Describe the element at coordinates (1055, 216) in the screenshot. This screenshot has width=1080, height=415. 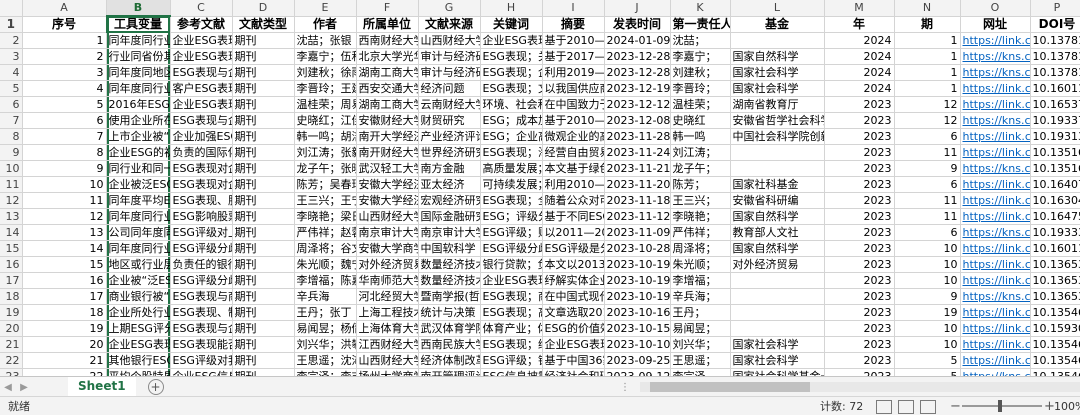
I see `cell: 10.16475/j.cn` at that location.